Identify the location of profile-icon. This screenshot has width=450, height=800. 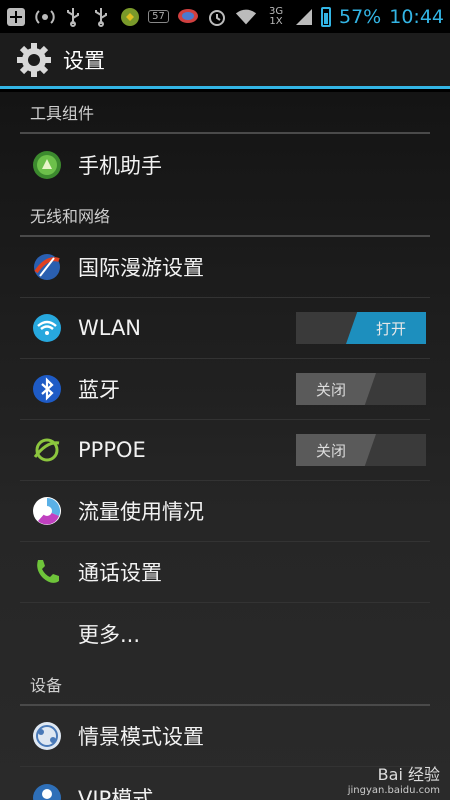
(47, 736).